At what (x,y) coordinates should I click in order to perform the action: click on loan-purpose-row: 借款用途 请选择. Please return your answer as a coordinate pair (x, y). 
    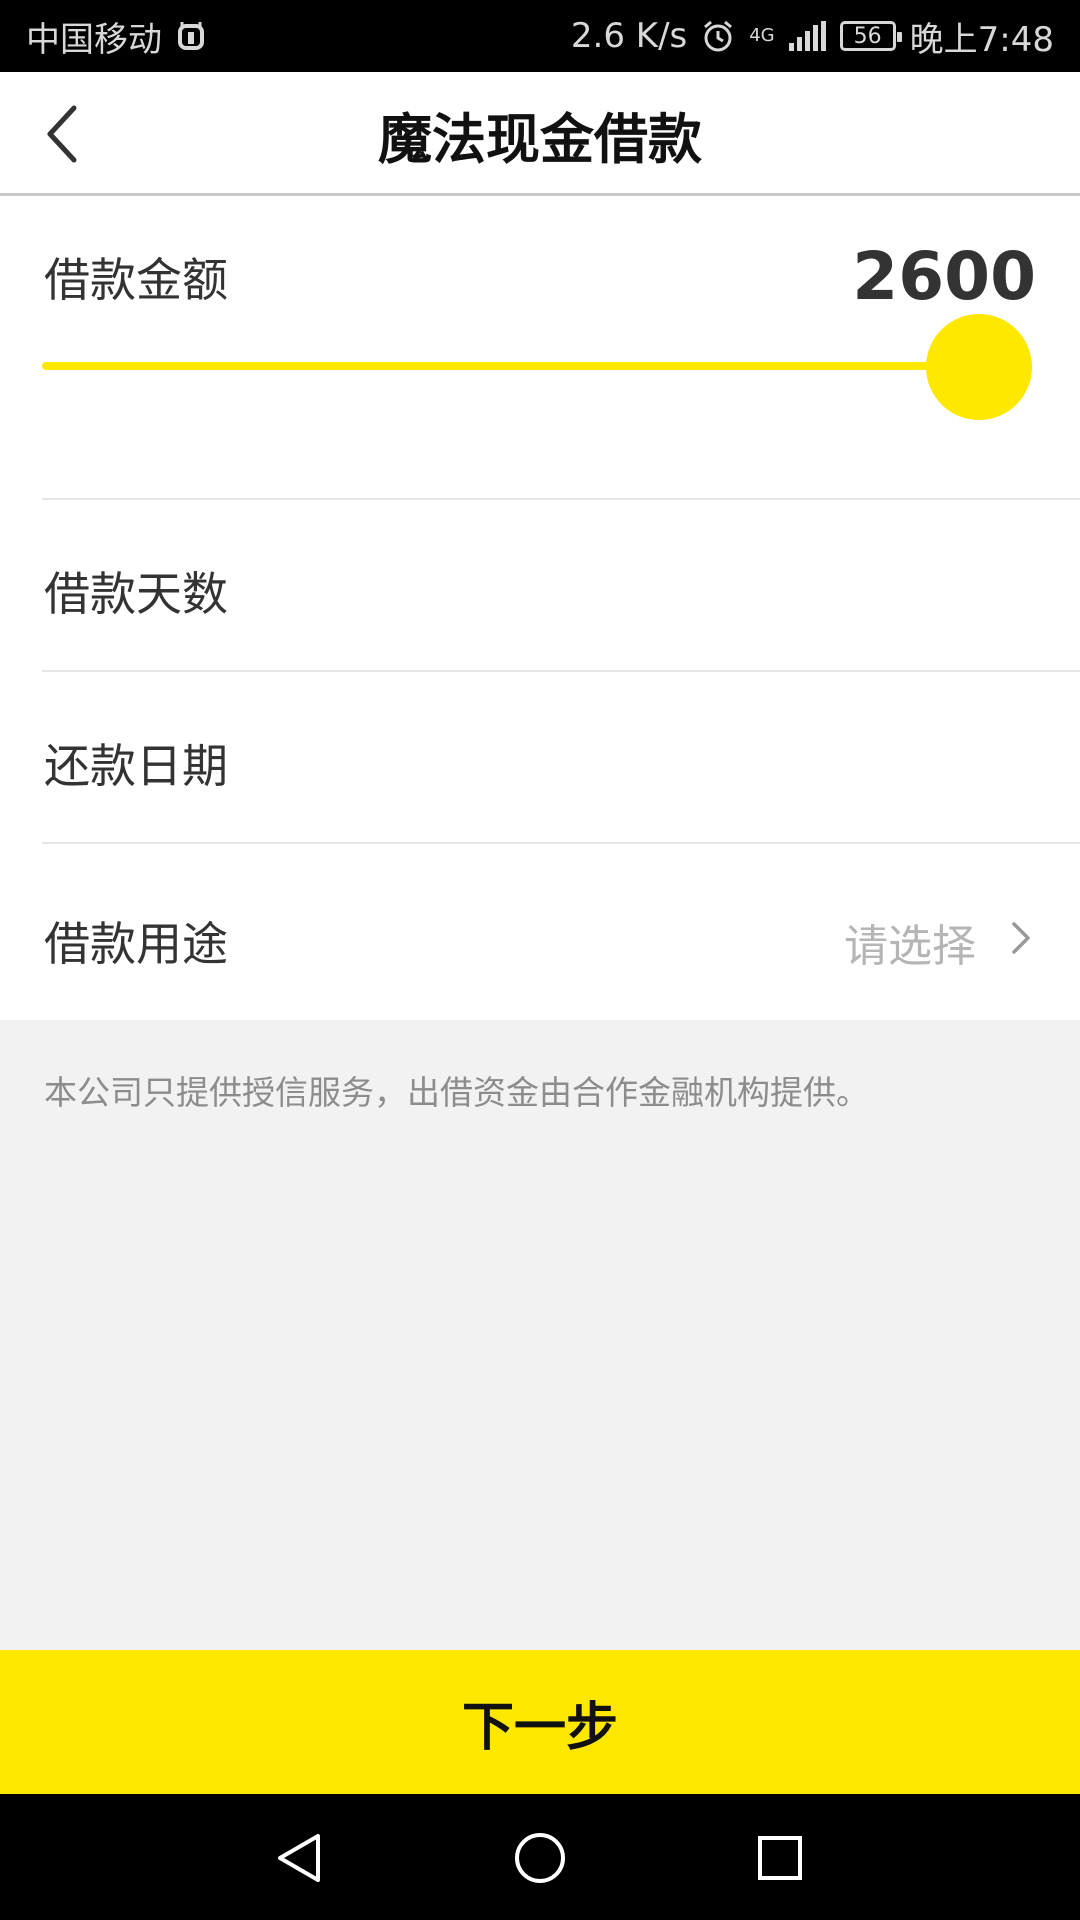
    Looking at the image, I should click on (540, 932).